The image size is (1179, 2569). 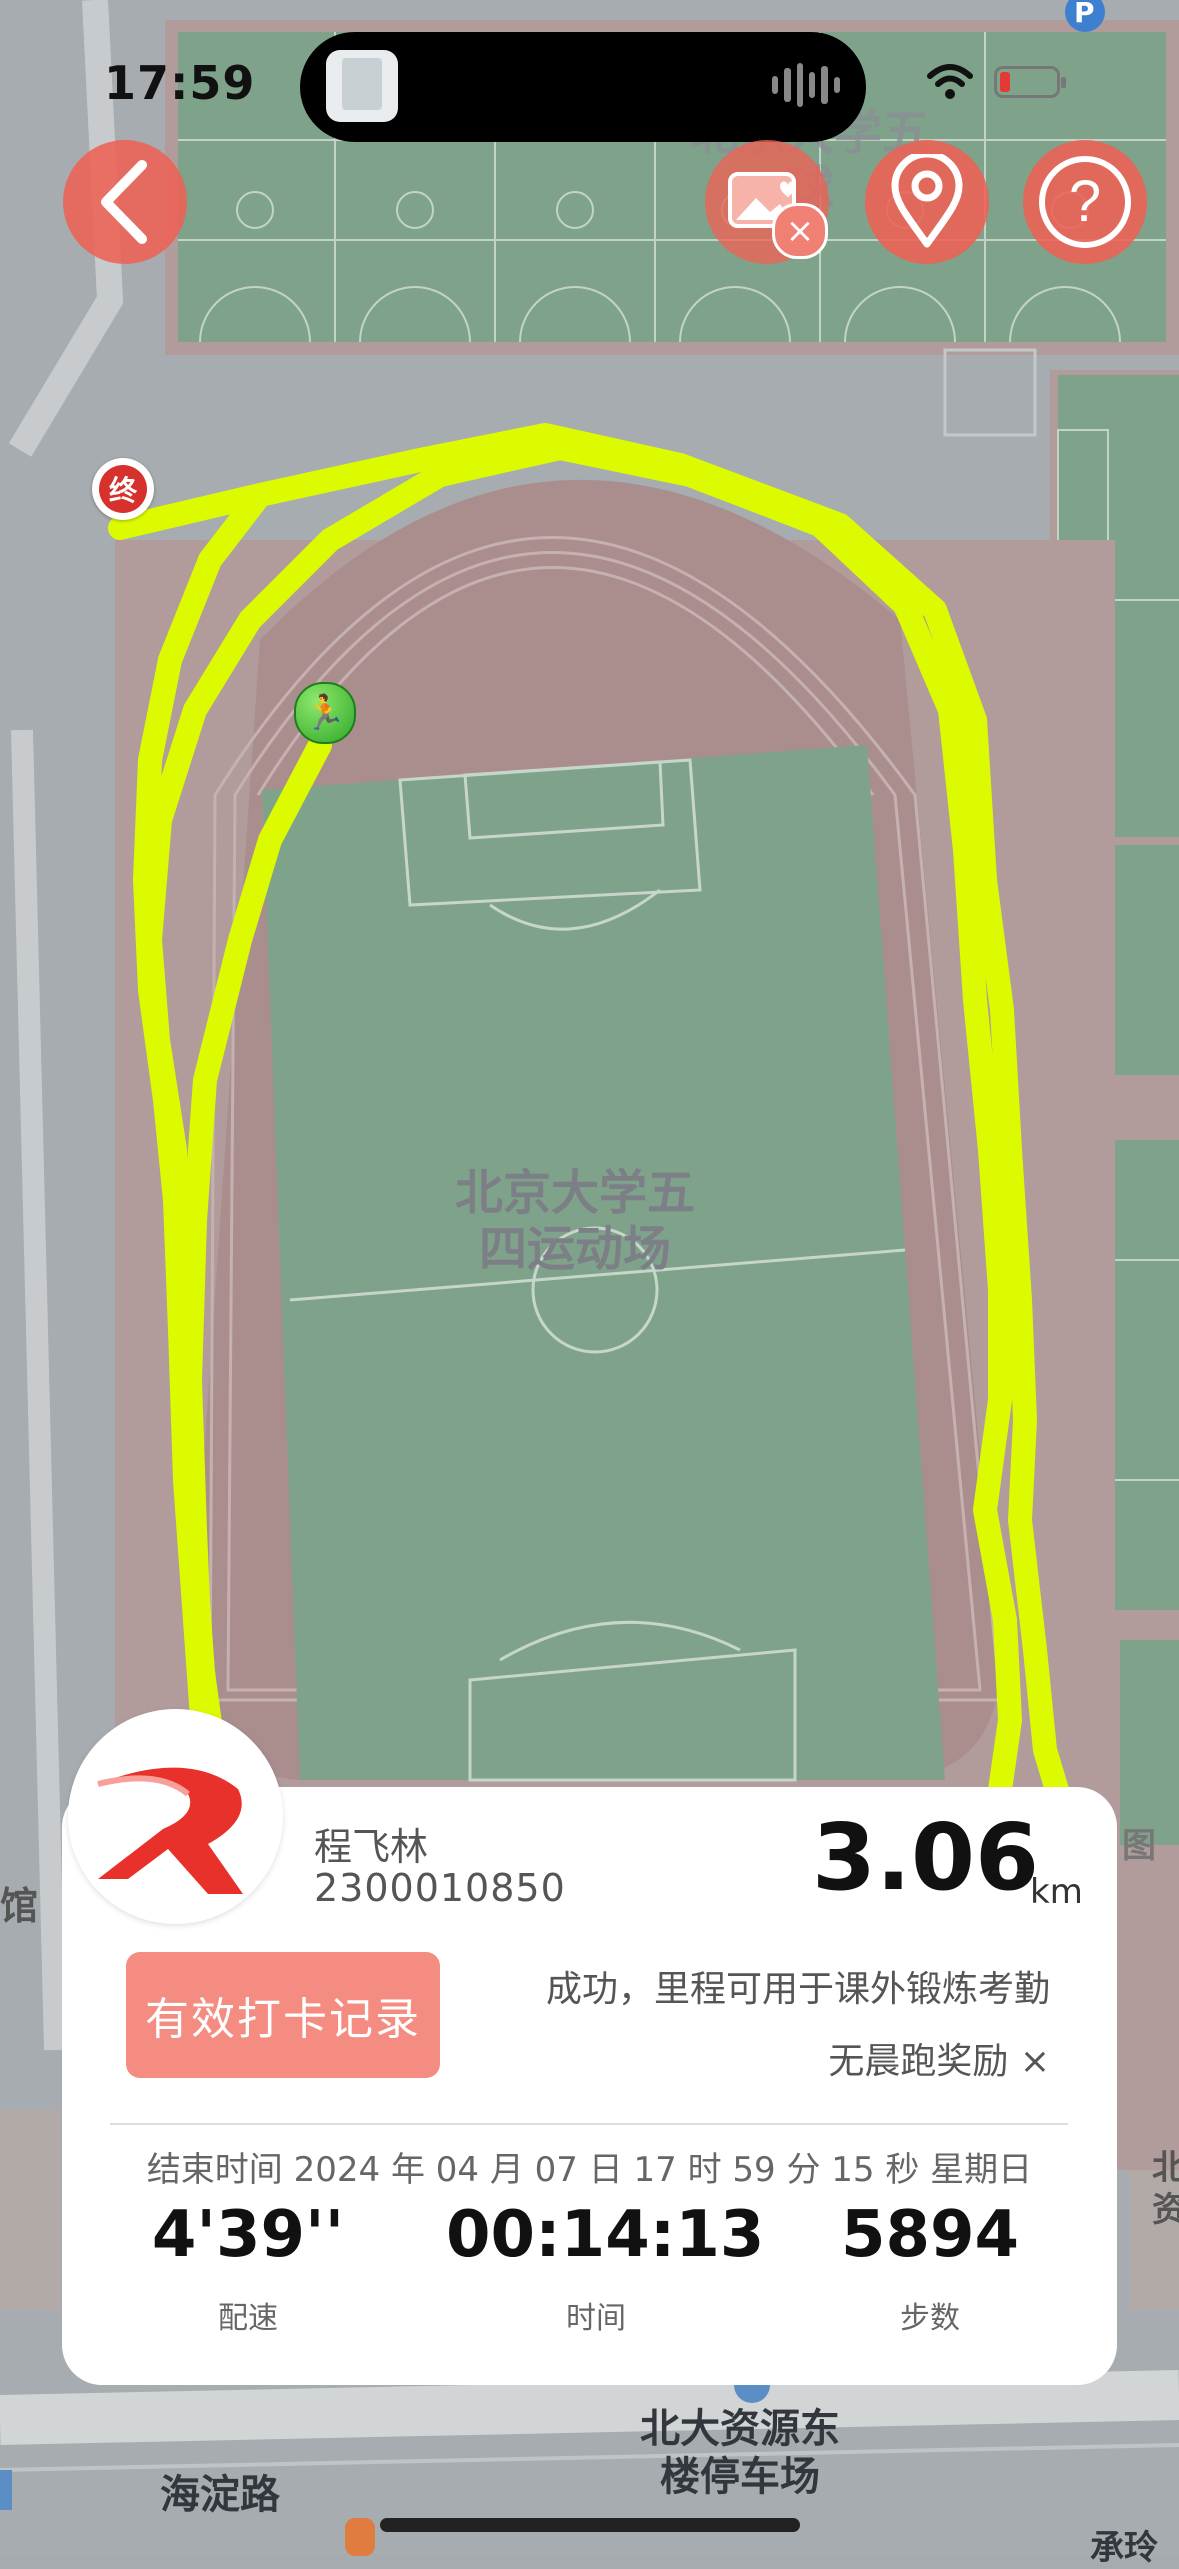 I want to click on steps-value: 5894, so click(x=930, y=2235).